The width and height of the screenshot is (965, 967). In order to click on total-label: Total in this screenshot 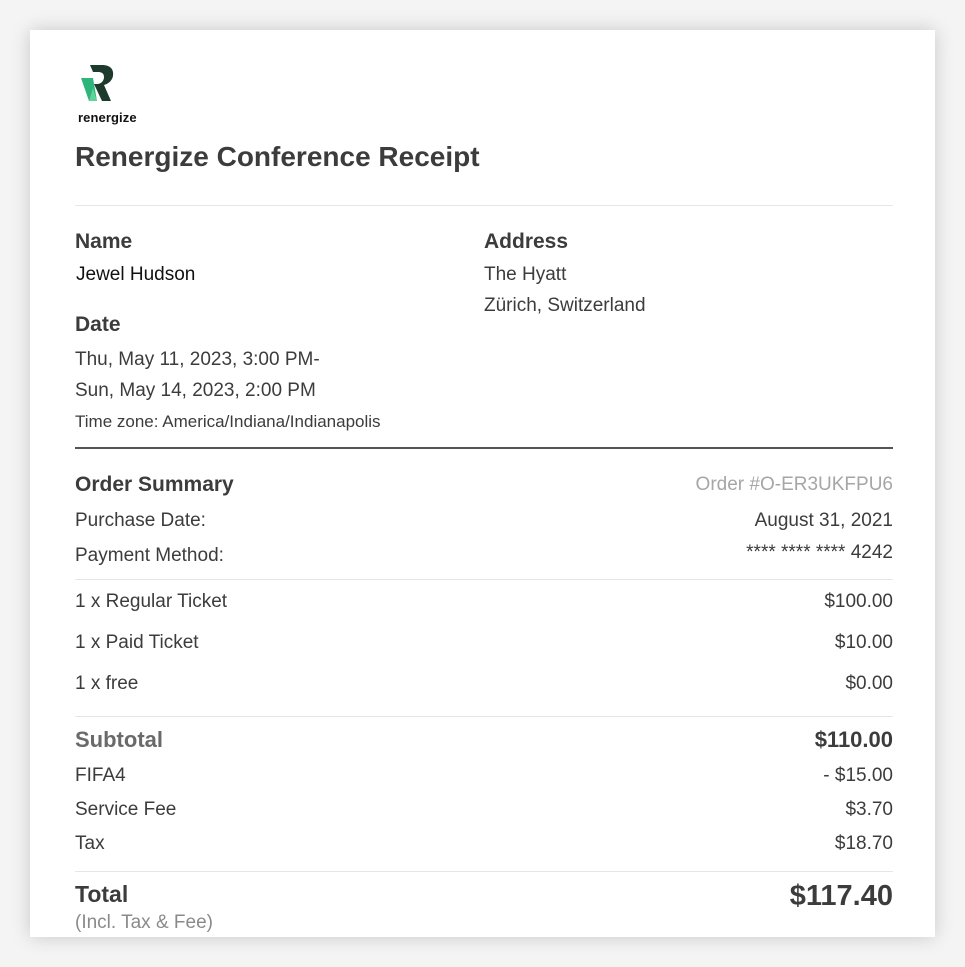, I will do `click(102, 894)`.